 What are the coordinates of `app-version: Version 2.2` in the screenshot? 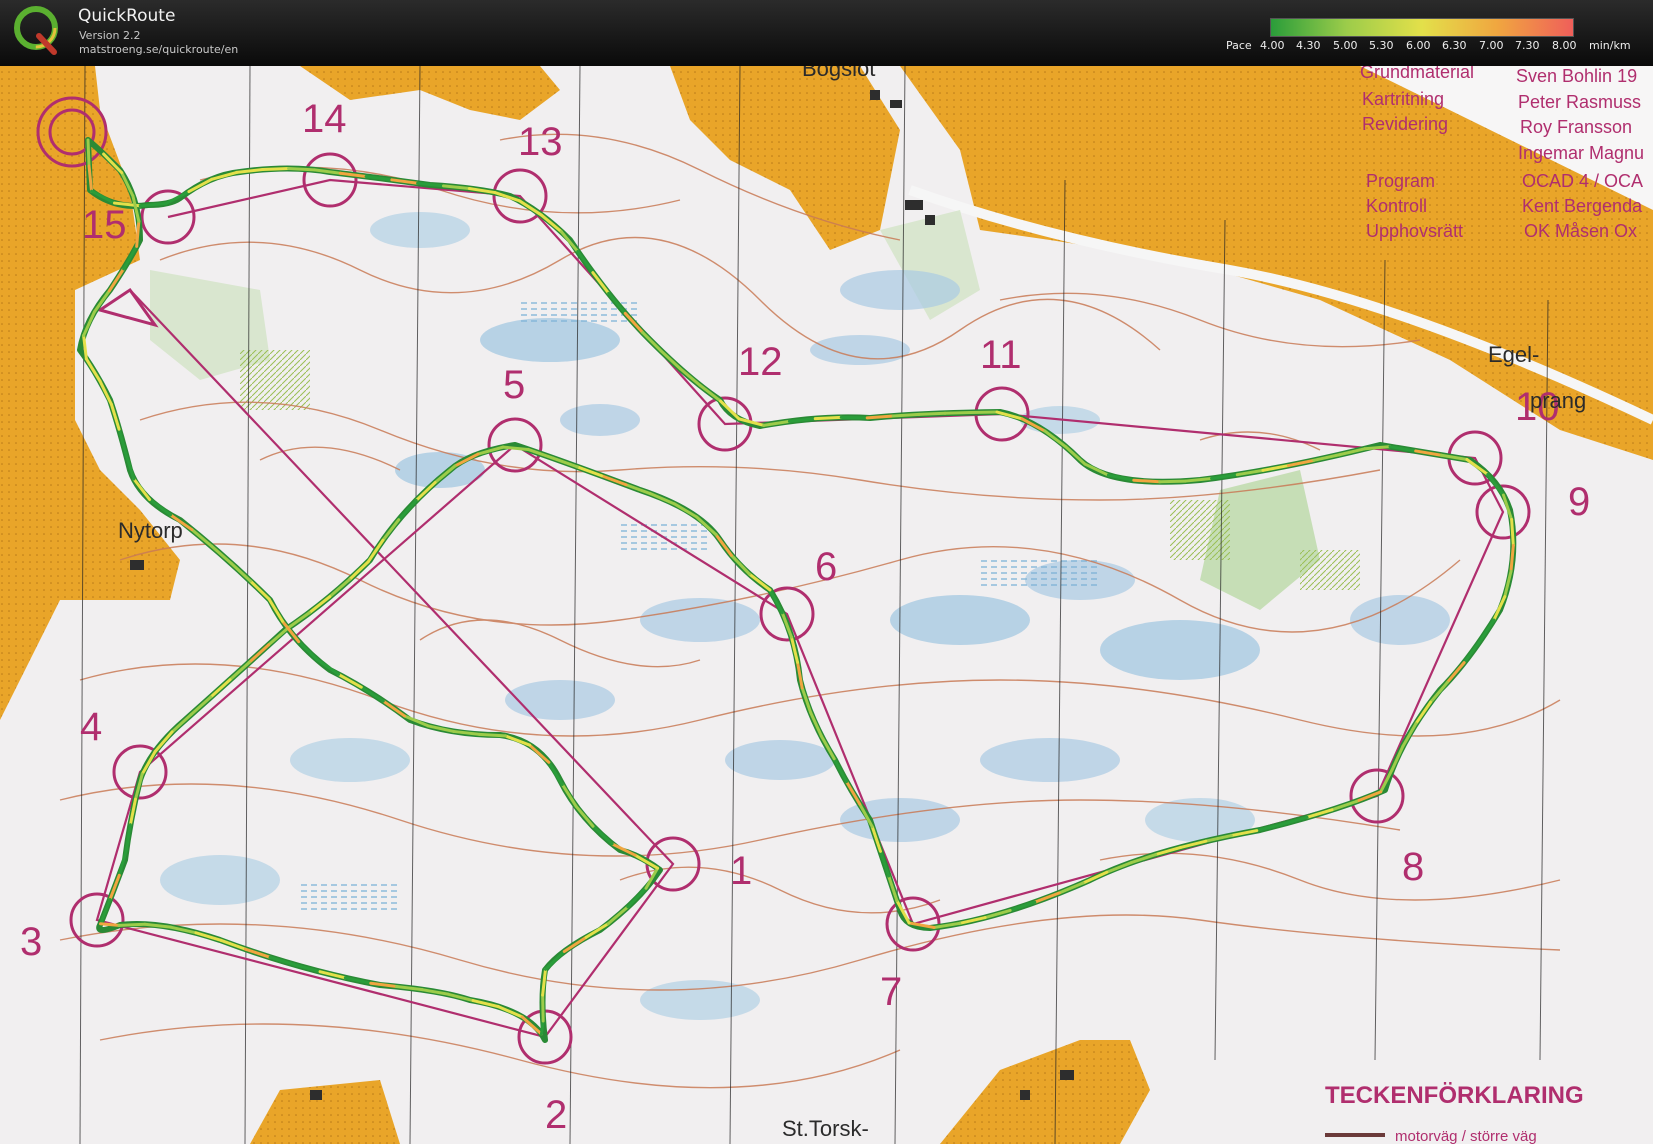 It's located at (110, 35).